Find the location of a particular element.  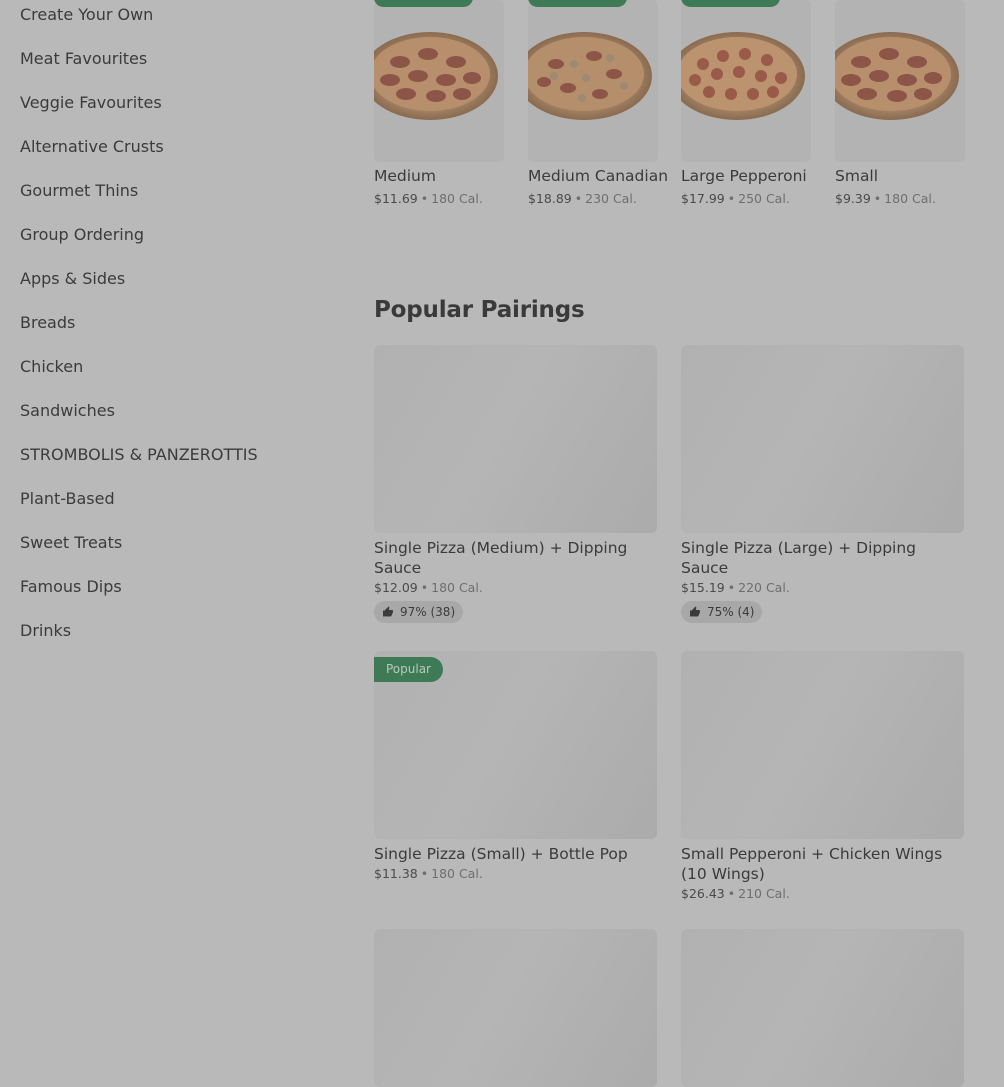

sidebar-item-plant-based: Plant-Based is located at coordinates (67, 498).